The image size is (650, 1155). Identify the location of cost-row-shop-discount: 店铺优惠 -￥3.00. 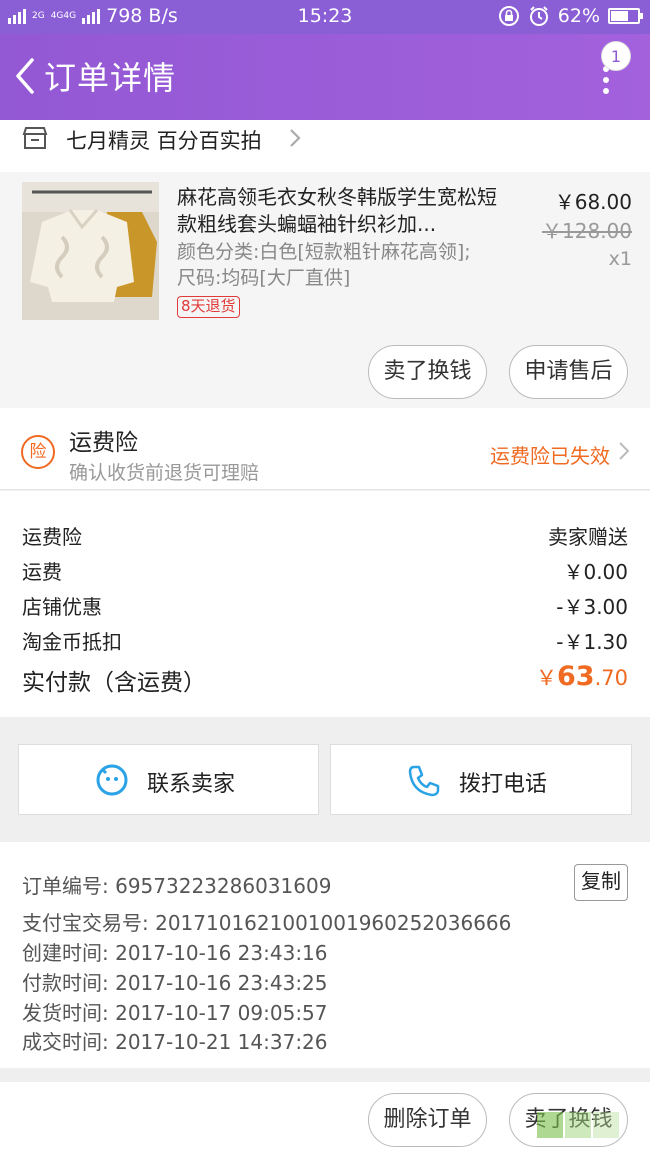
(325, 607).